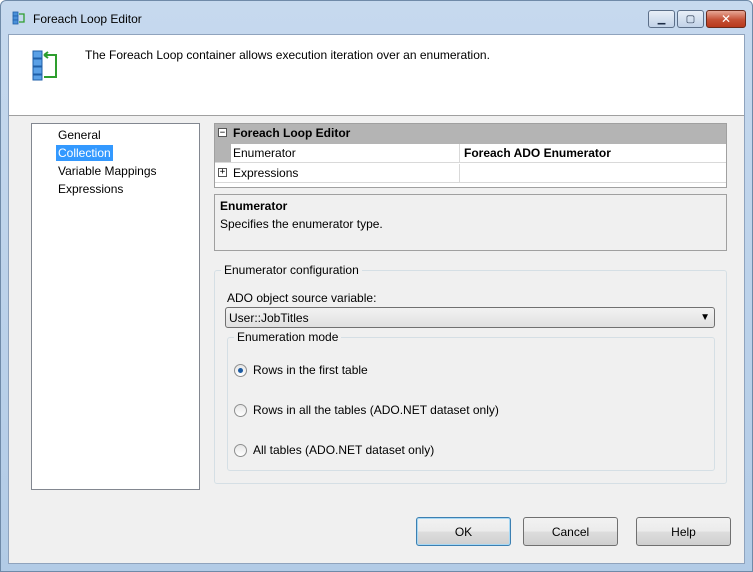  What do you see at coordinates (705, 317) in the screenshot?
I see `chevron-down-icon: ▼` at bounding box center [705, 317].